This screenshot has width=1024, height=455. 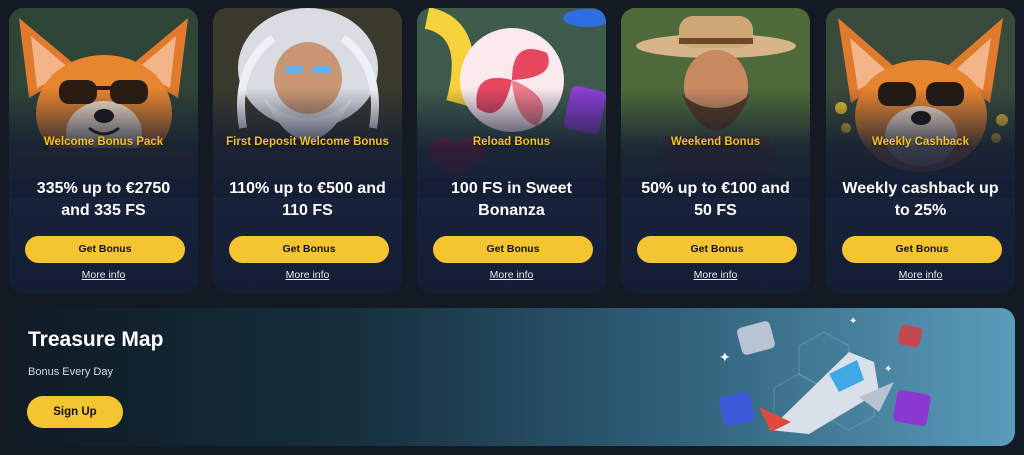 What do you see at coordinates (715, 199) in the screenshot?
I see `promo-headline: 50% up to €100 and 50 FS` at bounding box center [715, 199].